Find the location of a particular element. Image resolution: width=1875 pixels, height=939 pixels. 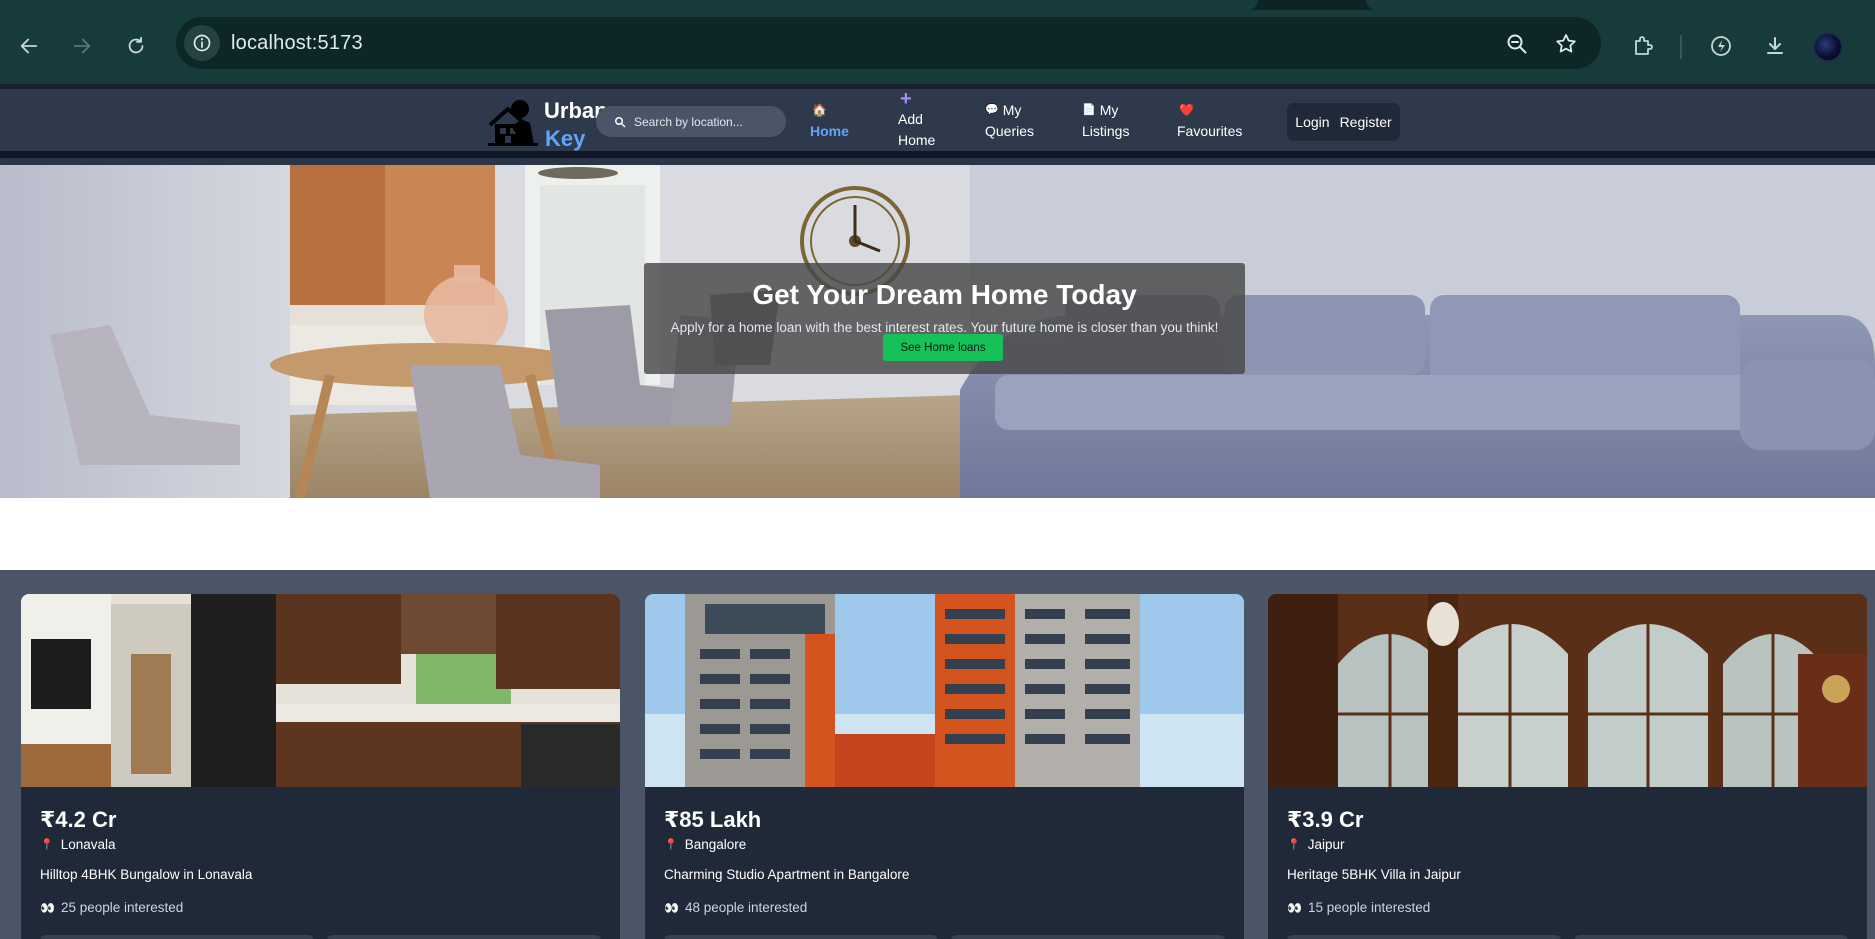

listing-interest-text: 25 people interested is located at coordinates (122, 907).